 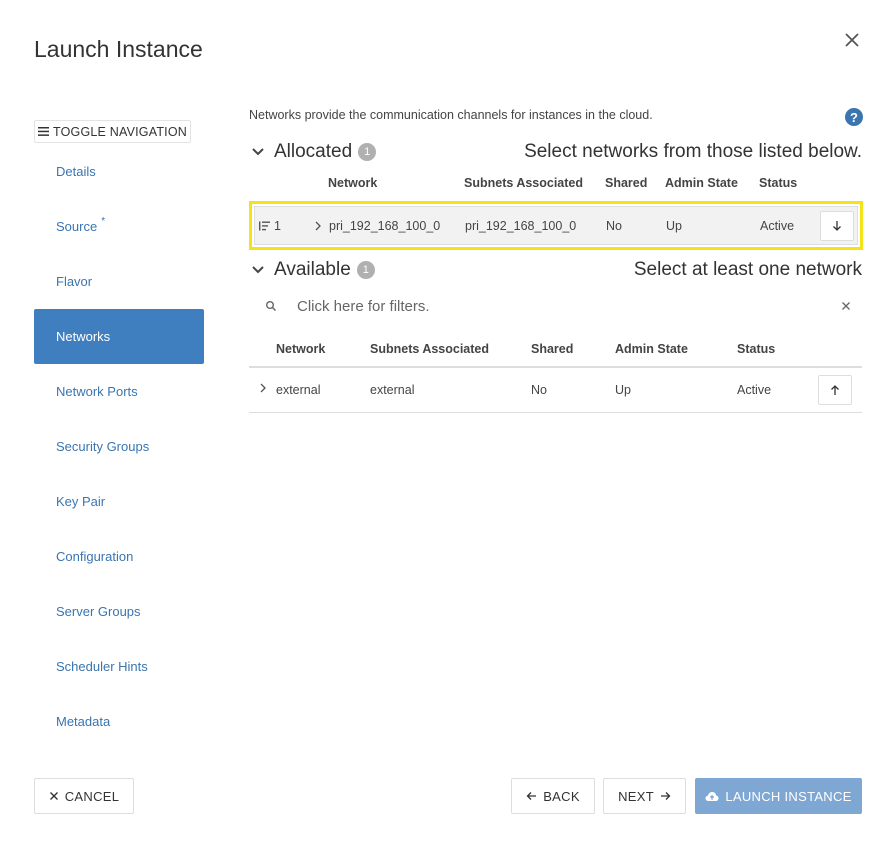 I want to click on allocate-button, so click(x=835, y=390).